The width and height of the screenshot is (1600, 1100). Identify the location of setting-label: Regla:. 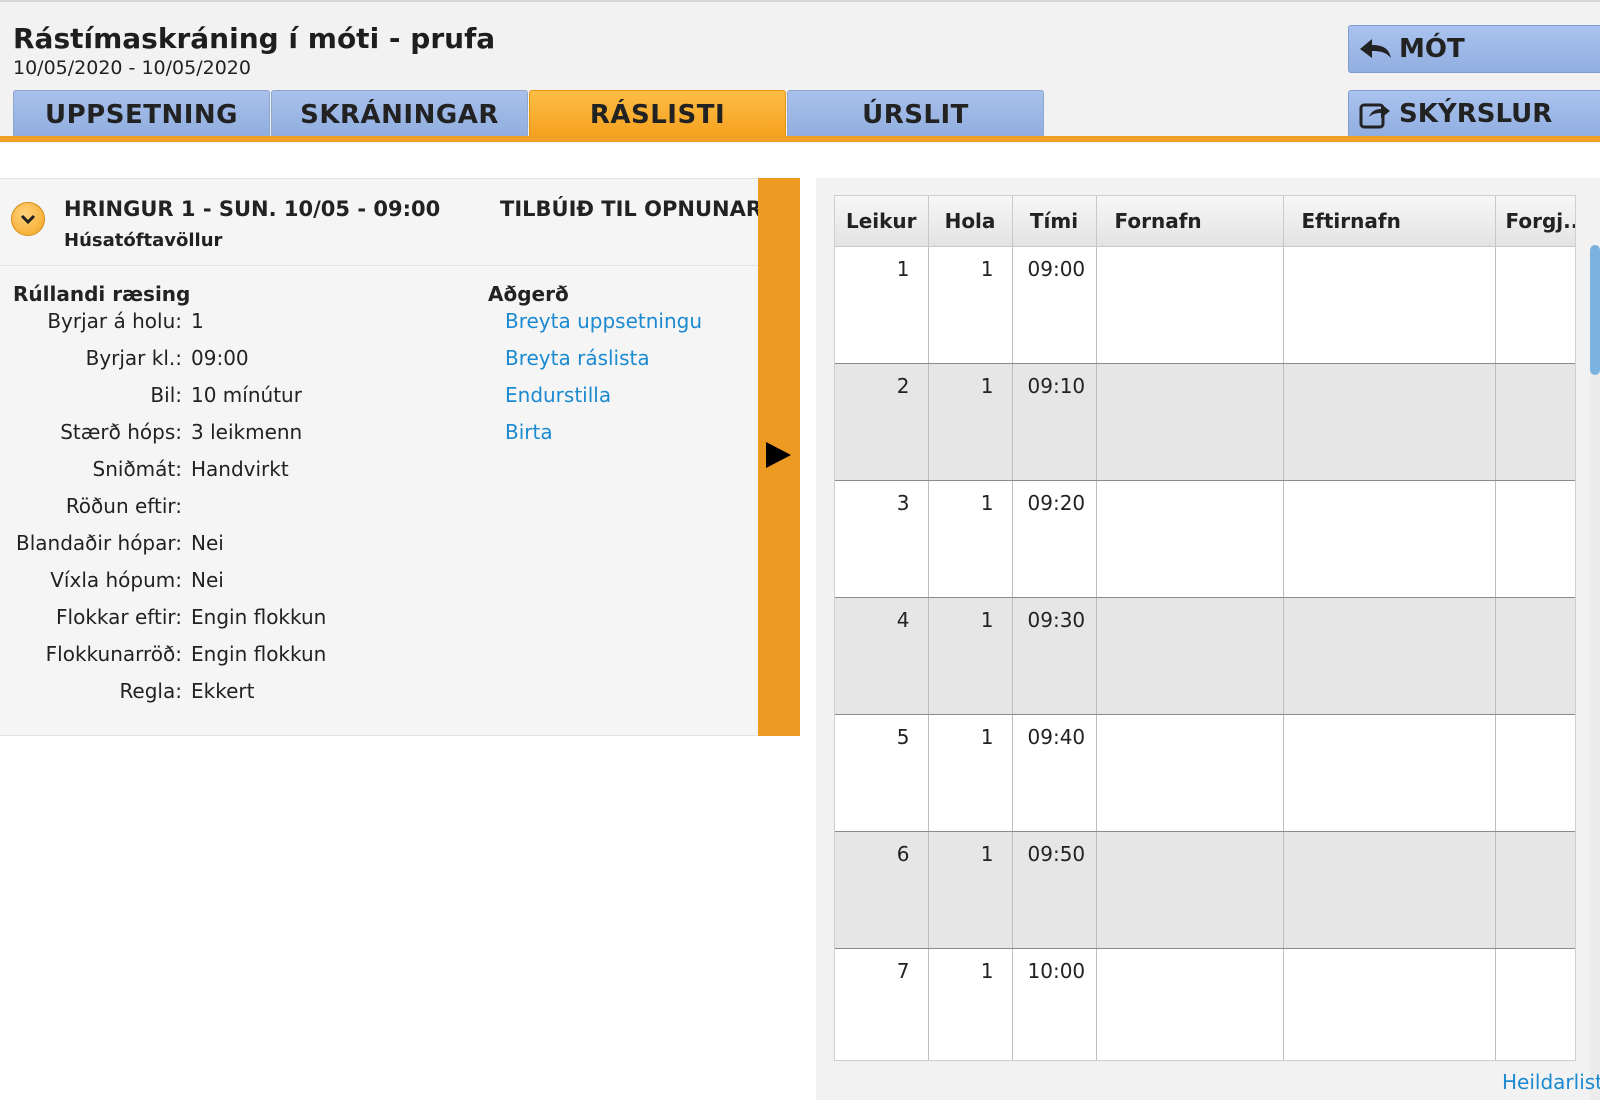
(150, 691).